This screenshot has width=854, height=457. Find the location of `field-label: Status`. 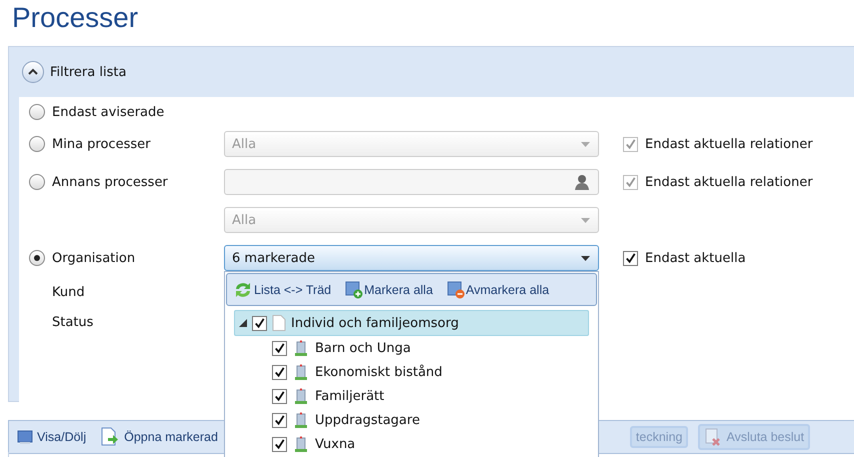

field-label: Status is located at coordinates (73, 322).